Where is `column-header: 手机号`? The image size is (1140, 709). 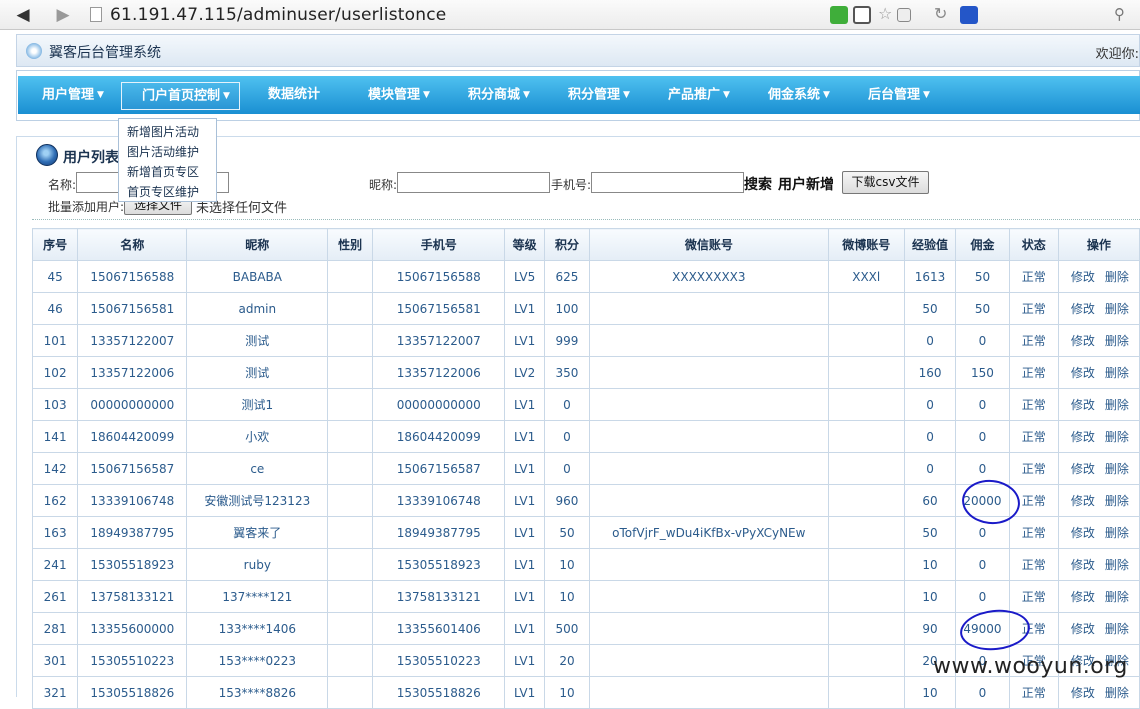
column-header: 手机号 is located at coordinates (439, 244).